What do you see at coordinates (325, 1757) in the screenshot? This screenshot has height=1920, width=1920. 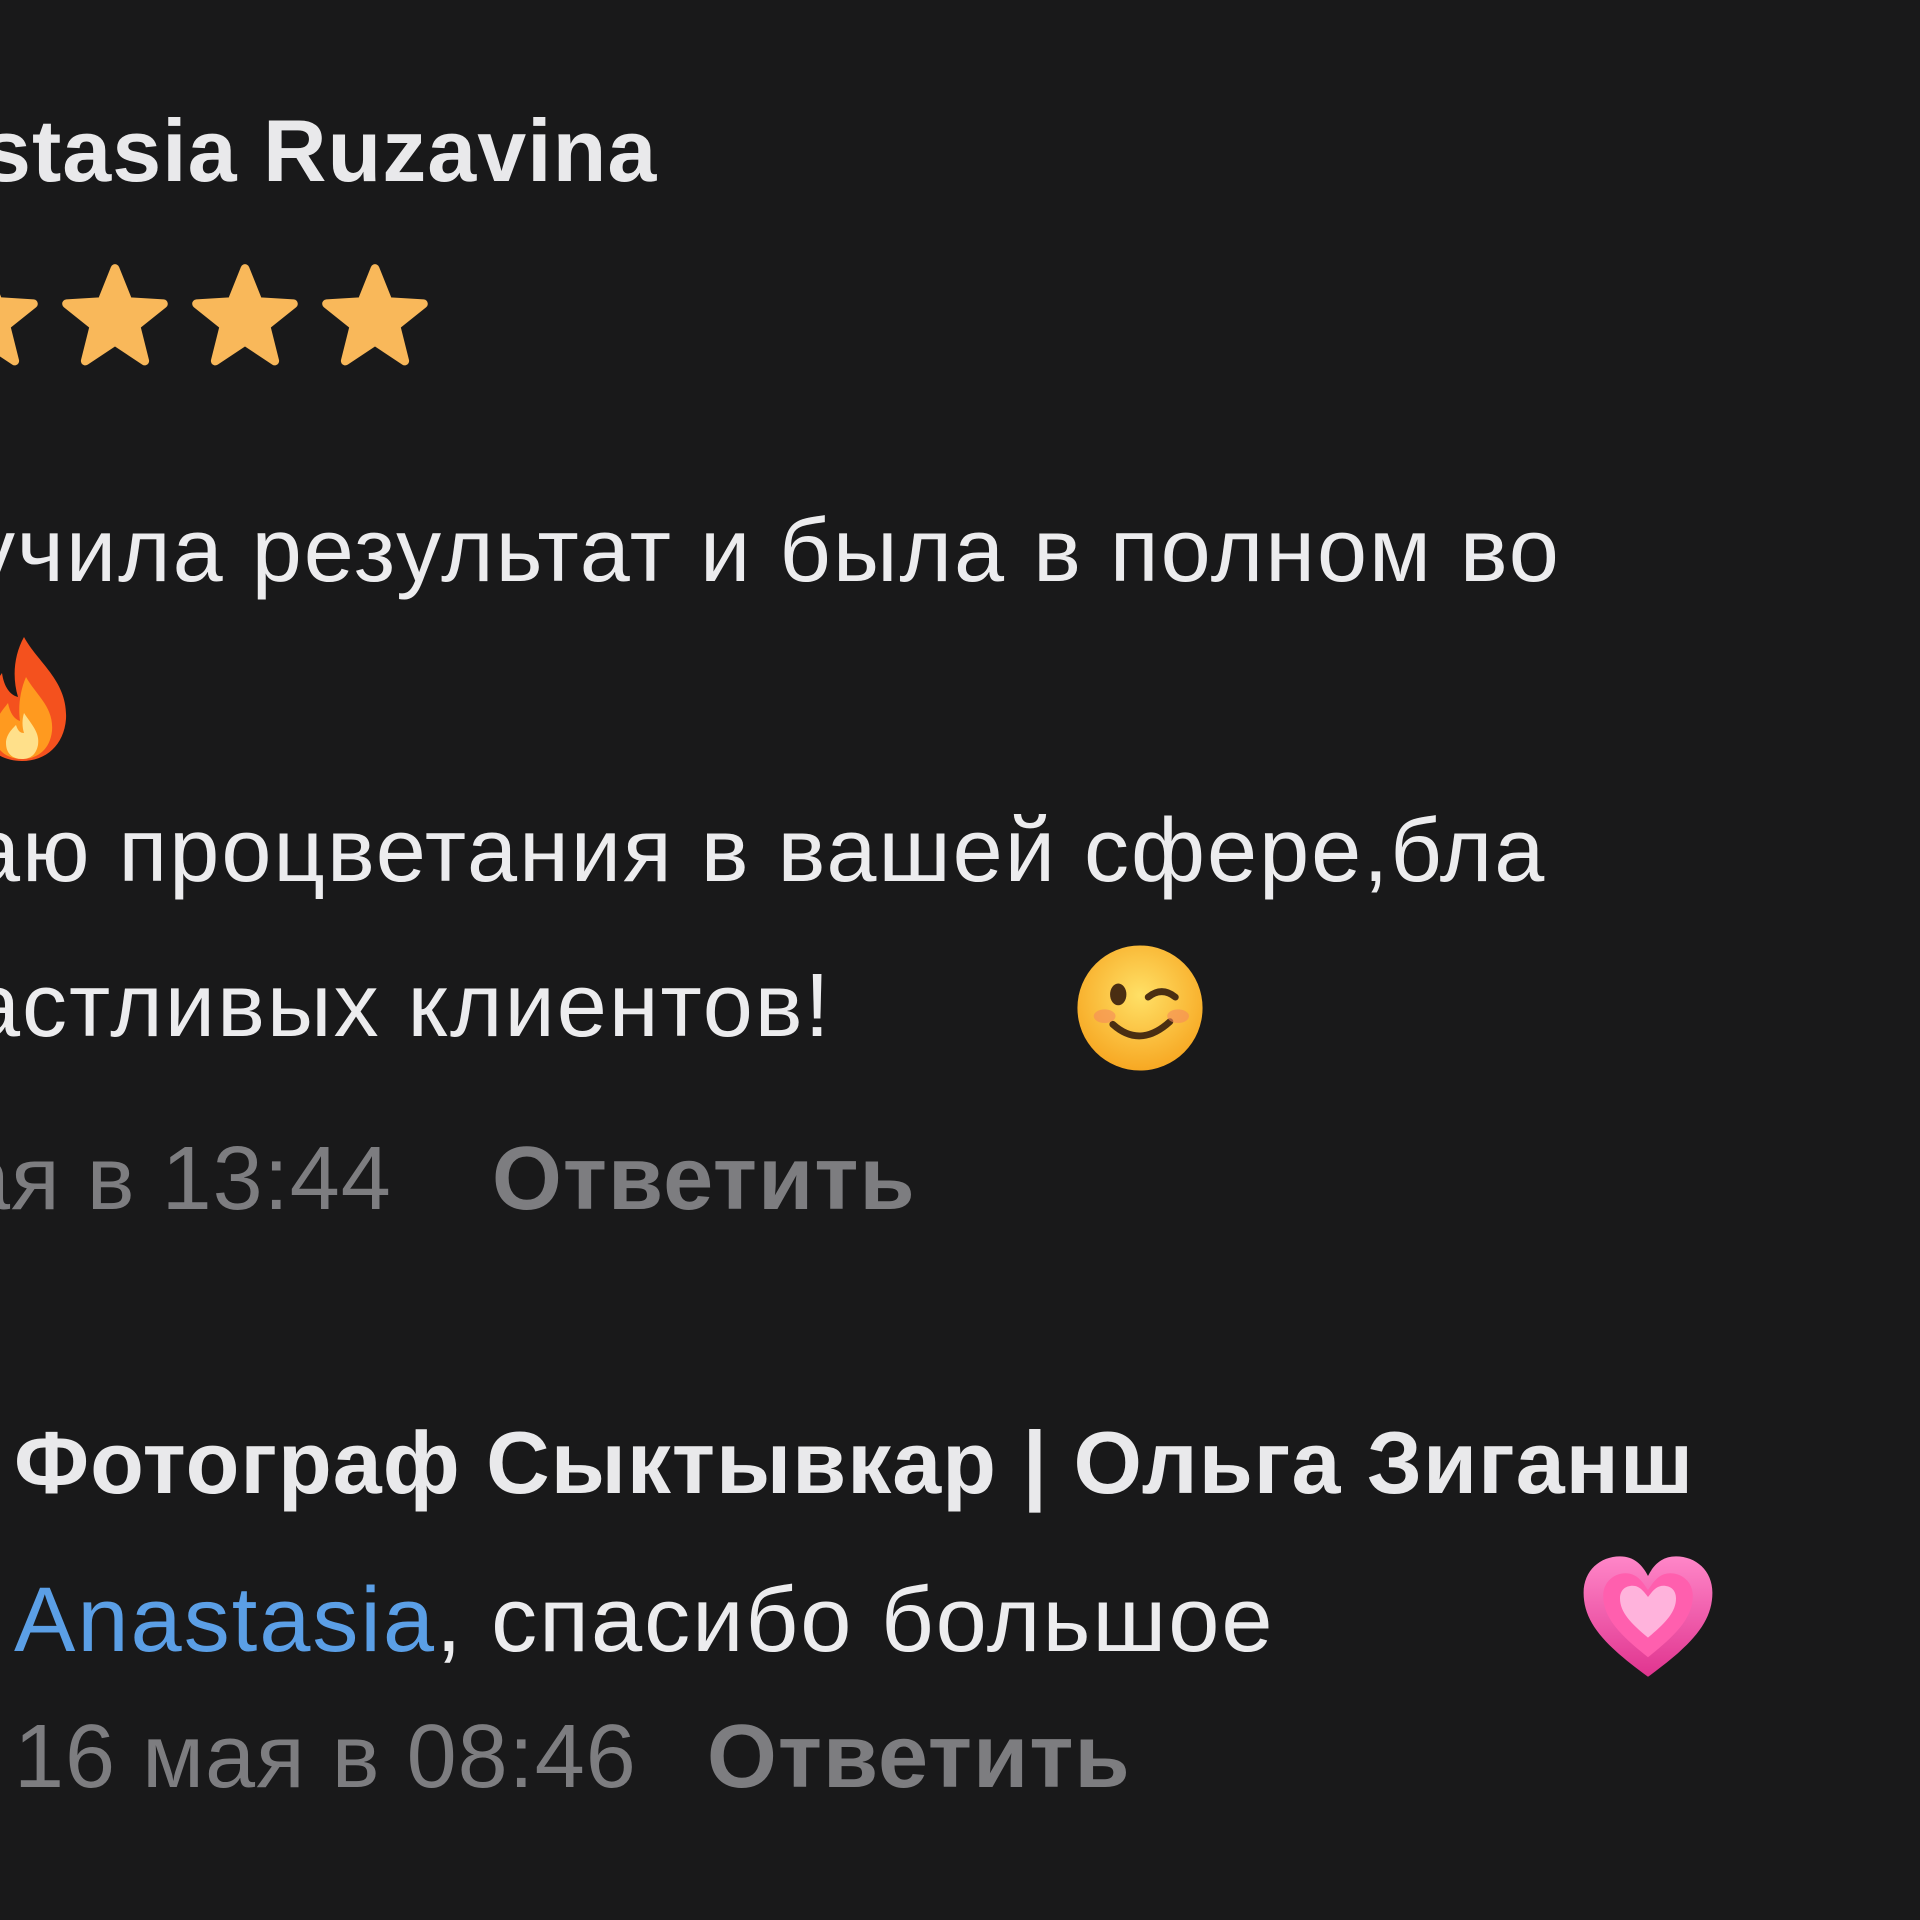 I see `comment-timestamp: 16 мая в 08:46` at bounding box center [325, 1757].